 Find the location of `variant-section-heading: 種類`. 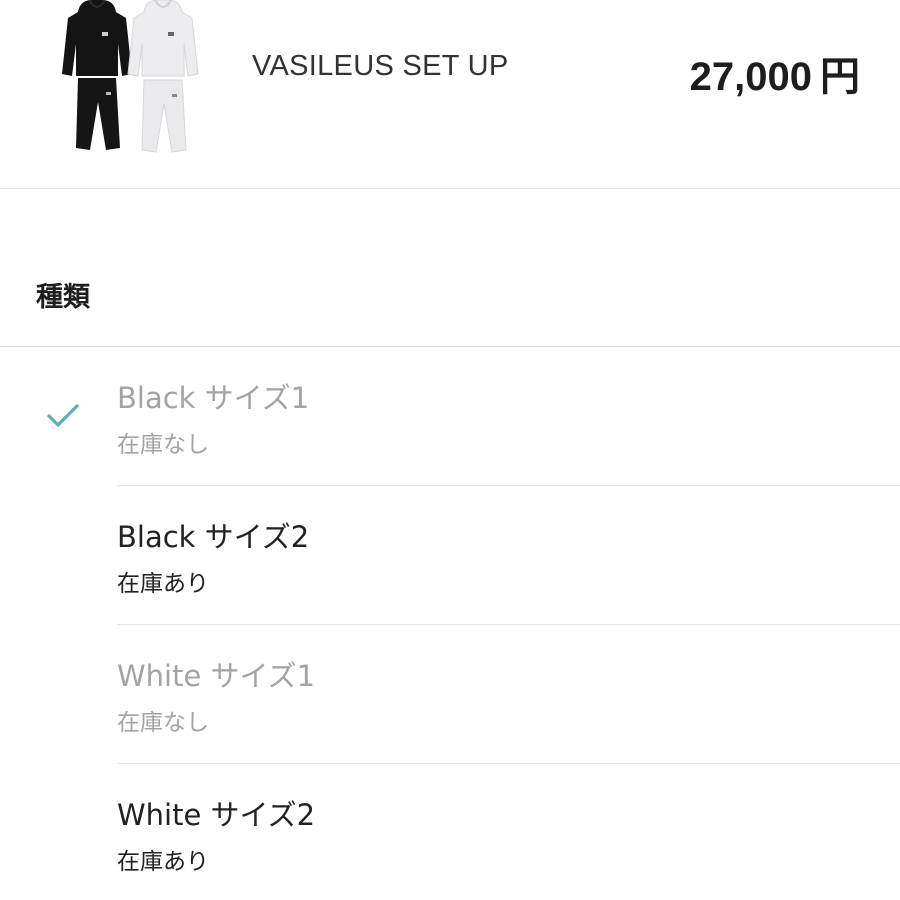

variant-section-heading: 種類 is located at coordinates (63, 297).